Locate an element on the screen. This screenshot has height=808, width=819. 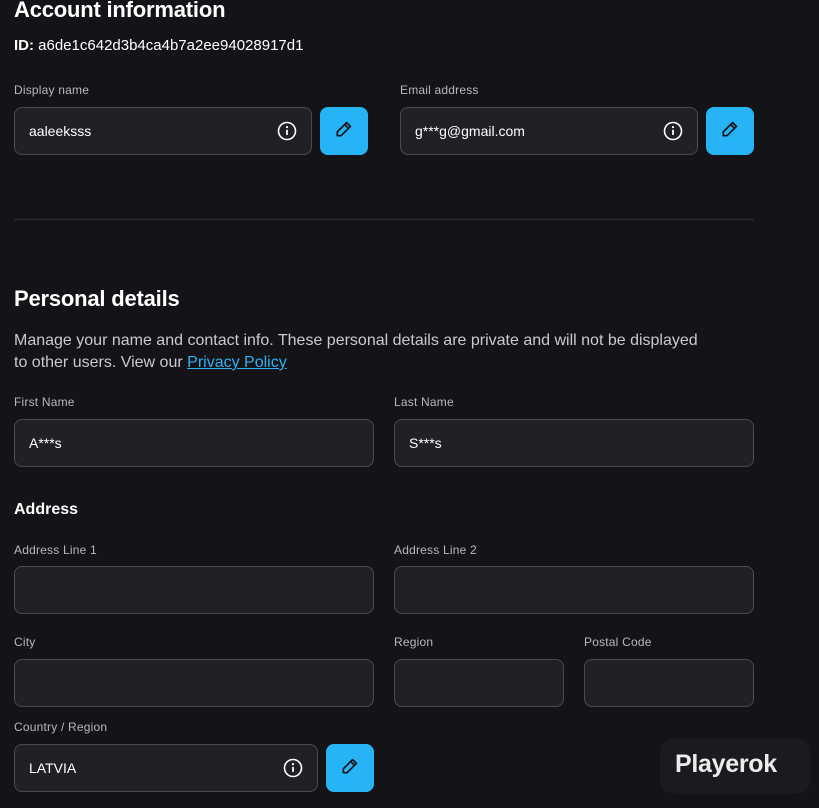
first-name-label: First Name is located at coordinates (44, 402).